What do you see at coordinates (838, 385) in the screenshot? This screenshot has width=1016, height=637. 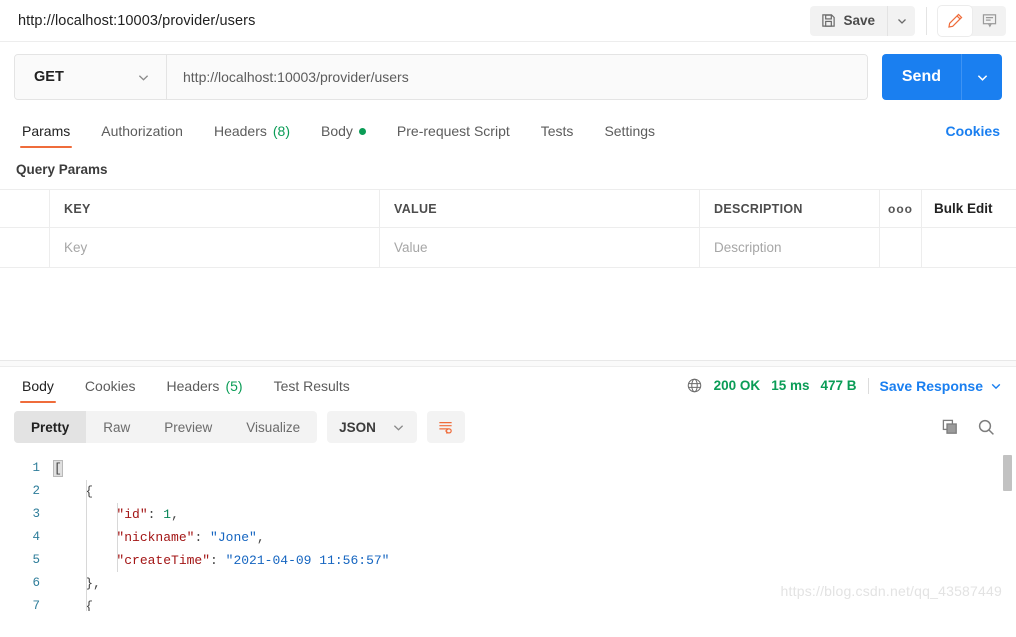 I see `response-size: 477 B` at bounding box center [838, 385].